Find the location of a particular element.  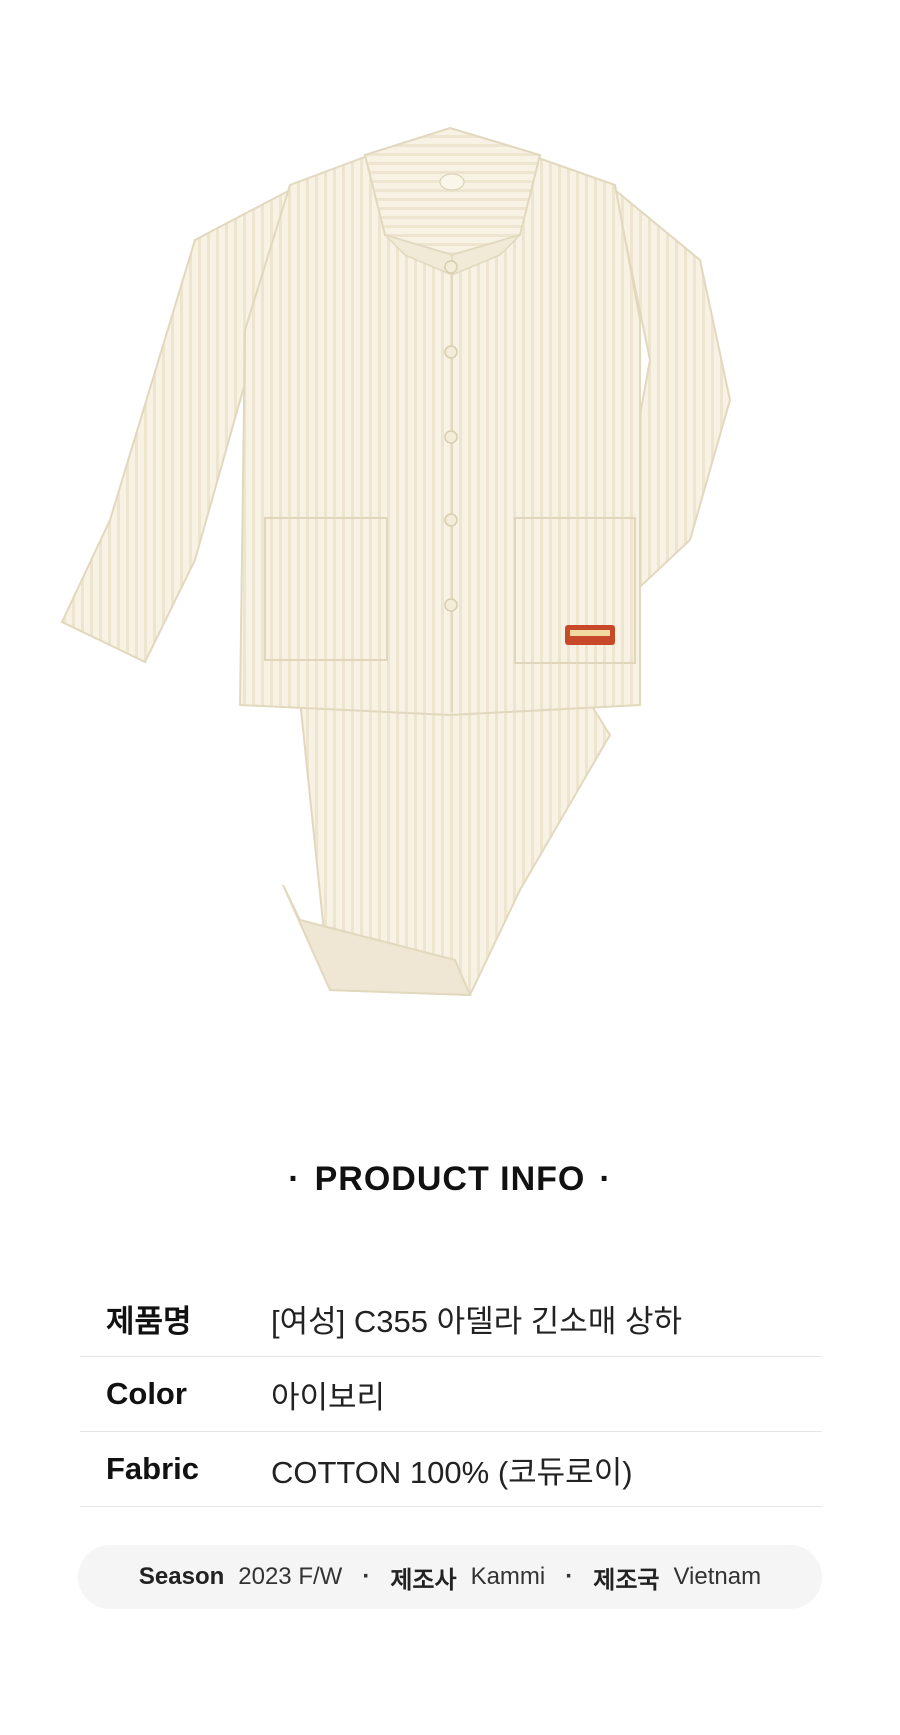

section-title: · PRODUCT INFO · is located at coordinates (450, 1179).